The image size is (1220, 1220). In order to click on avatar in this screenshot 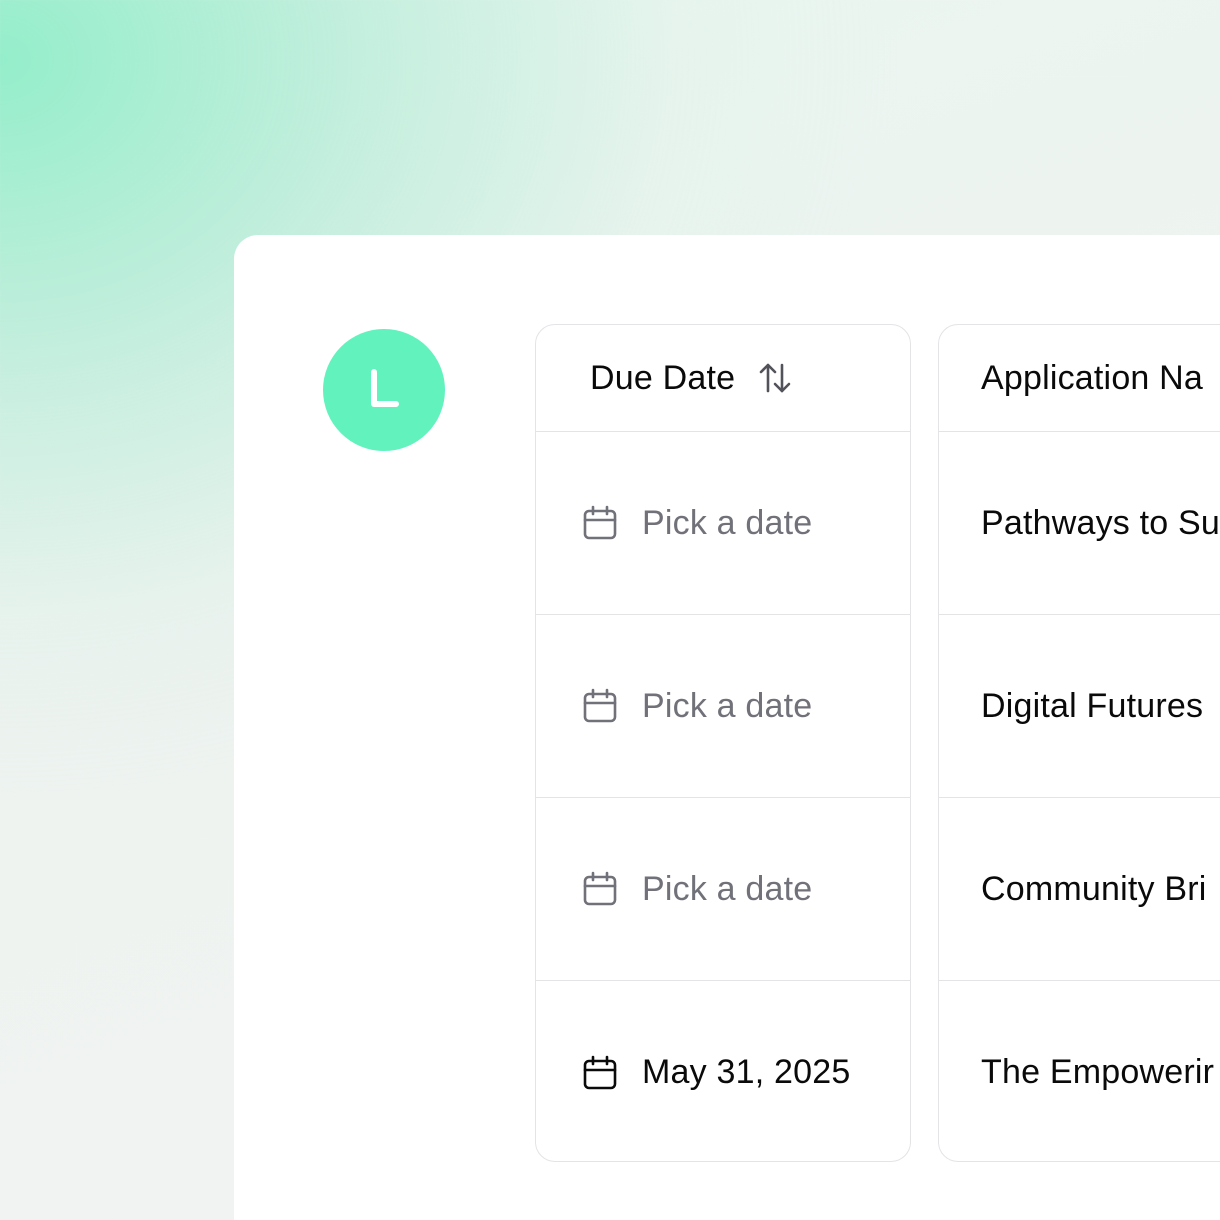, I will do `click(384, 390)`.